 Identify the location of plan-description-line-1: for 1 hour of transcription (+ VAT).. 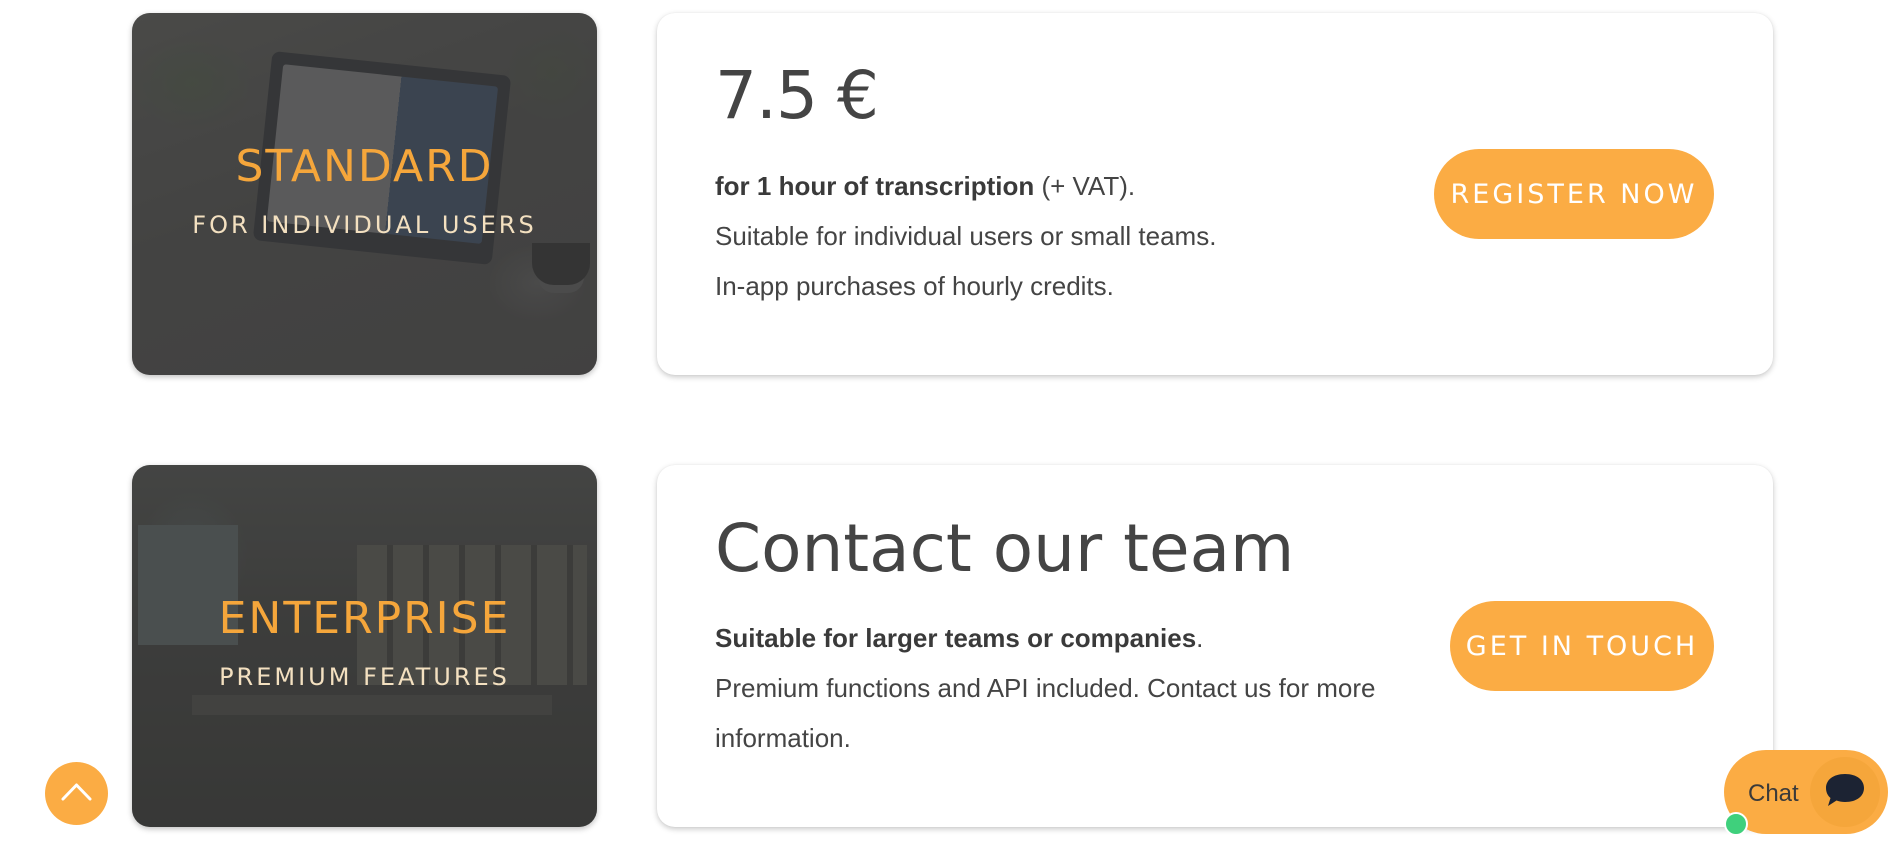
(1055, 186).